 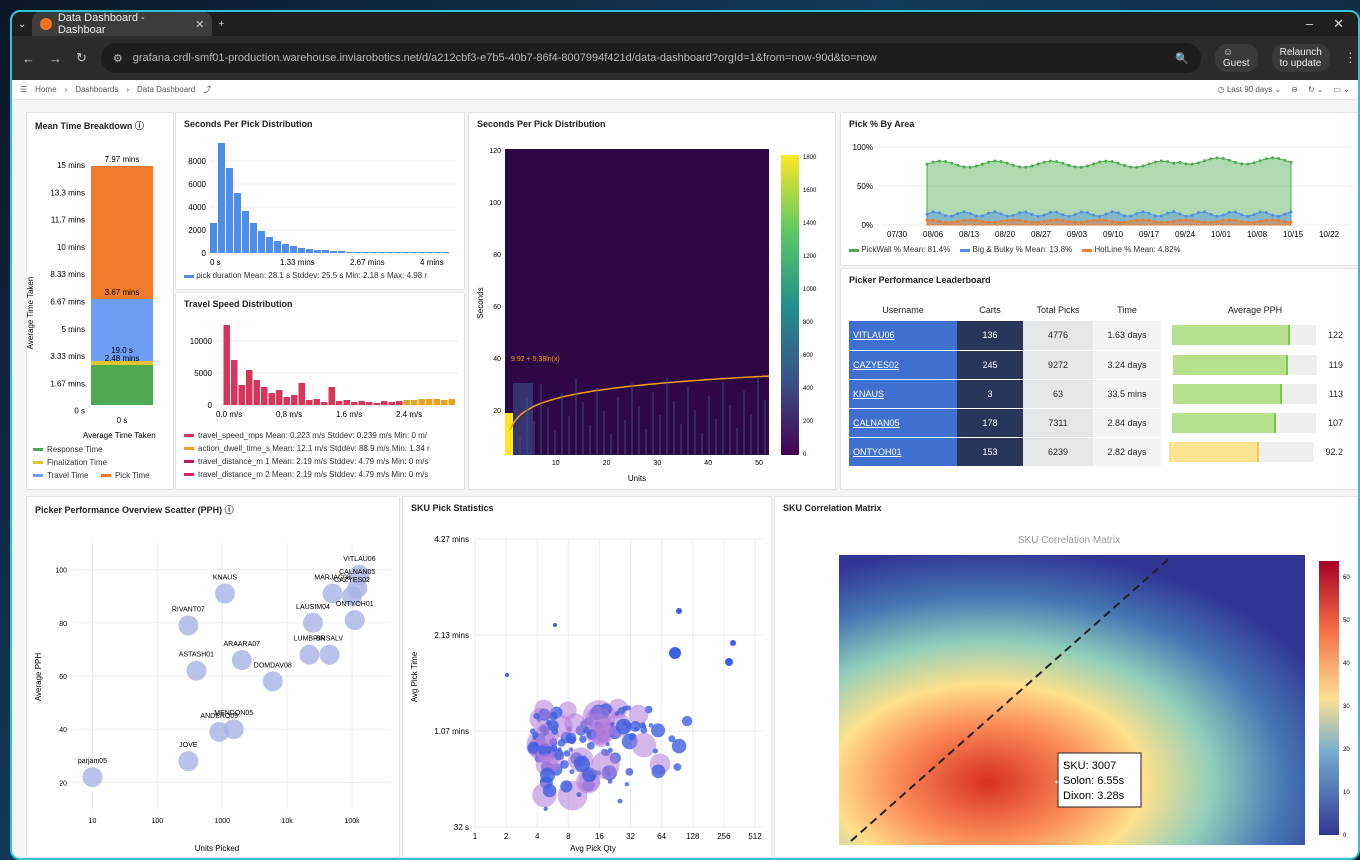 I want to click on tv-mode-icon: ▭ ⌄, so click(x=1342, y=89).